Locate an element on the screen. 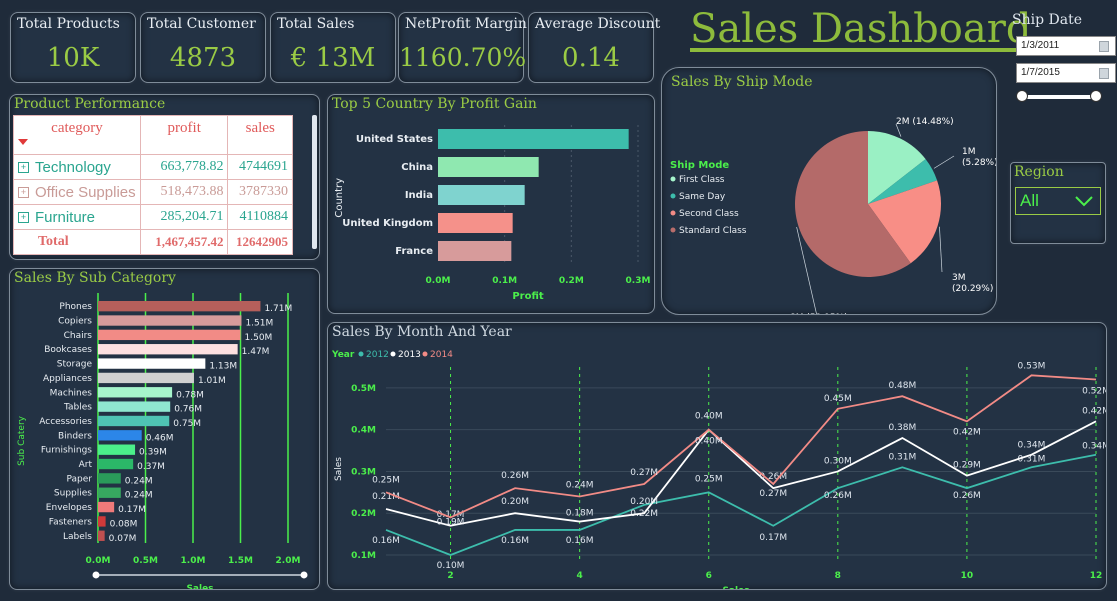 This screenshot has height=601, width=1117. zoom-slider-end-handle is located at coordinates (304, 575).